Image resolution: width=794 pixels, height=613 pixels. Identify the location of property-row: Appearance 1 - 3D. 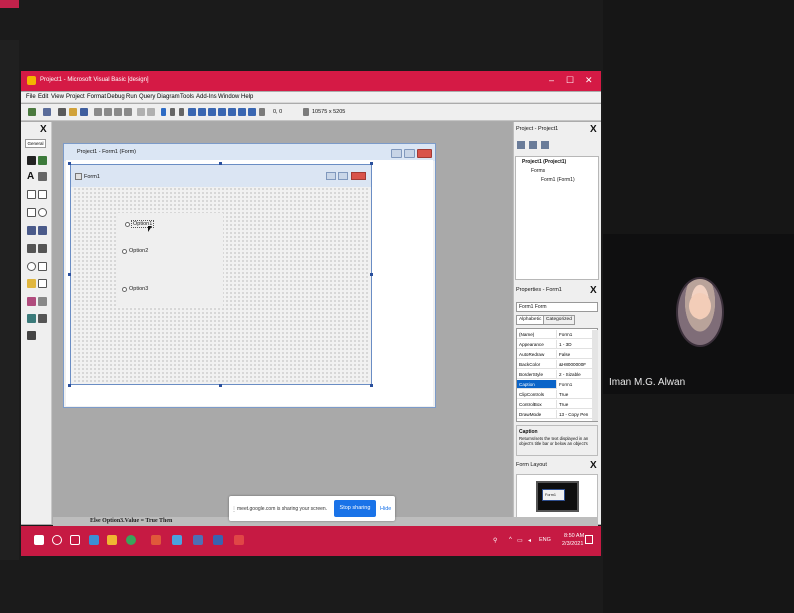
(554, 345).